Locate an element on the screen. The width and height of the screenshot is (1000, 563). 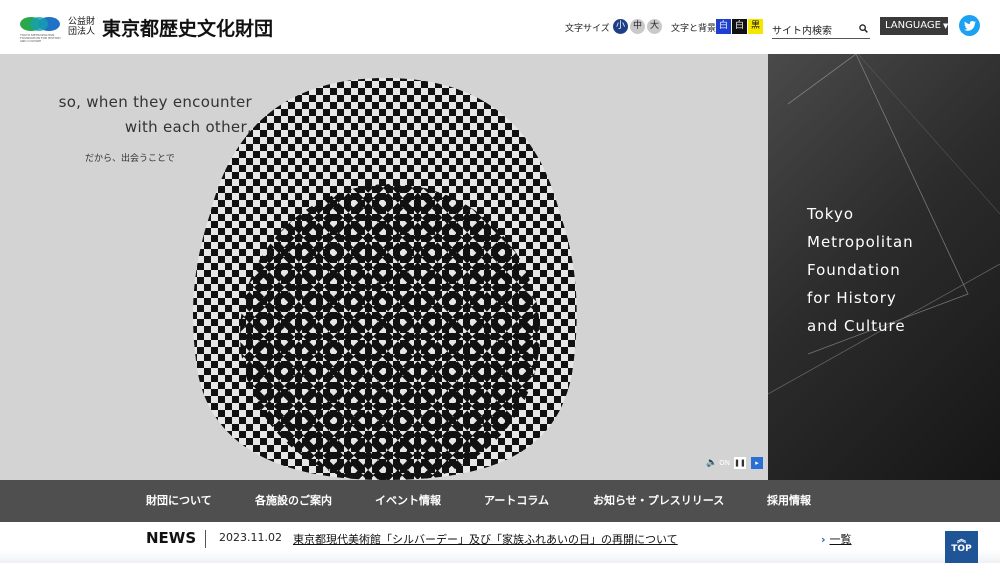
chevron-up-icon: ︽ is located at coordinates (961, 540).